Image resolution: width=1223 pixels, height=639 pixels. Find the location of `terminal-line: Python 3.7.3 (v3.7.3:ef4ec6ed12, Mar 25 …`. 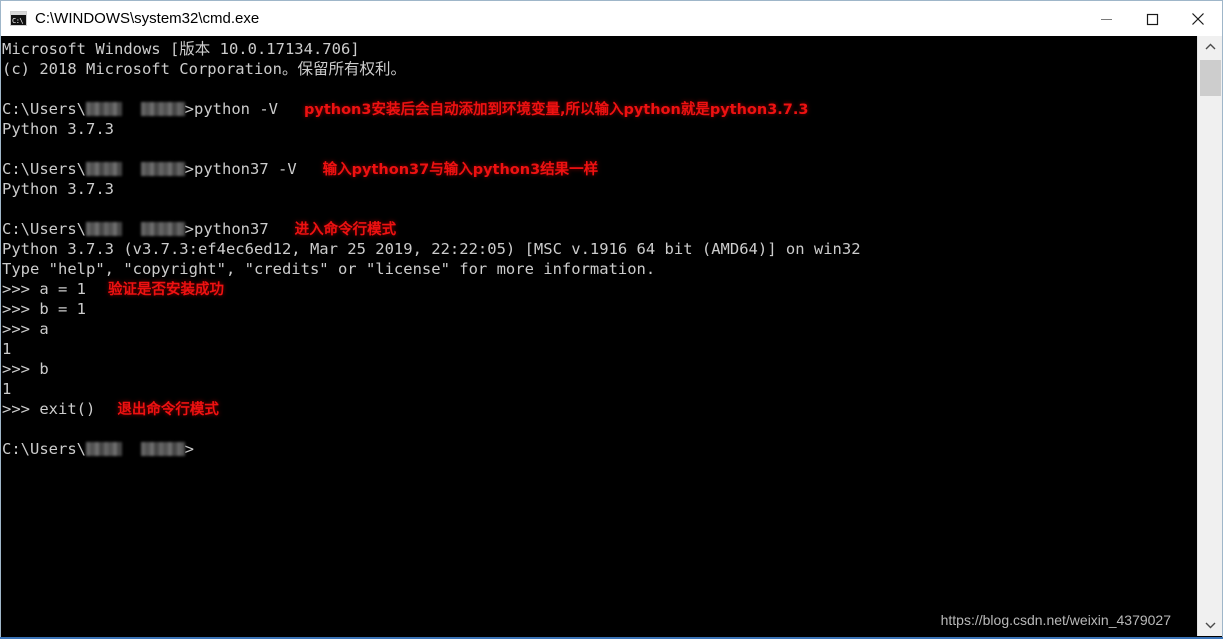

terminal-line: Python 3.7.3 (v3.7.3:ef4ec6ed12, Mar 25 … is located at coordinates (597, 249).